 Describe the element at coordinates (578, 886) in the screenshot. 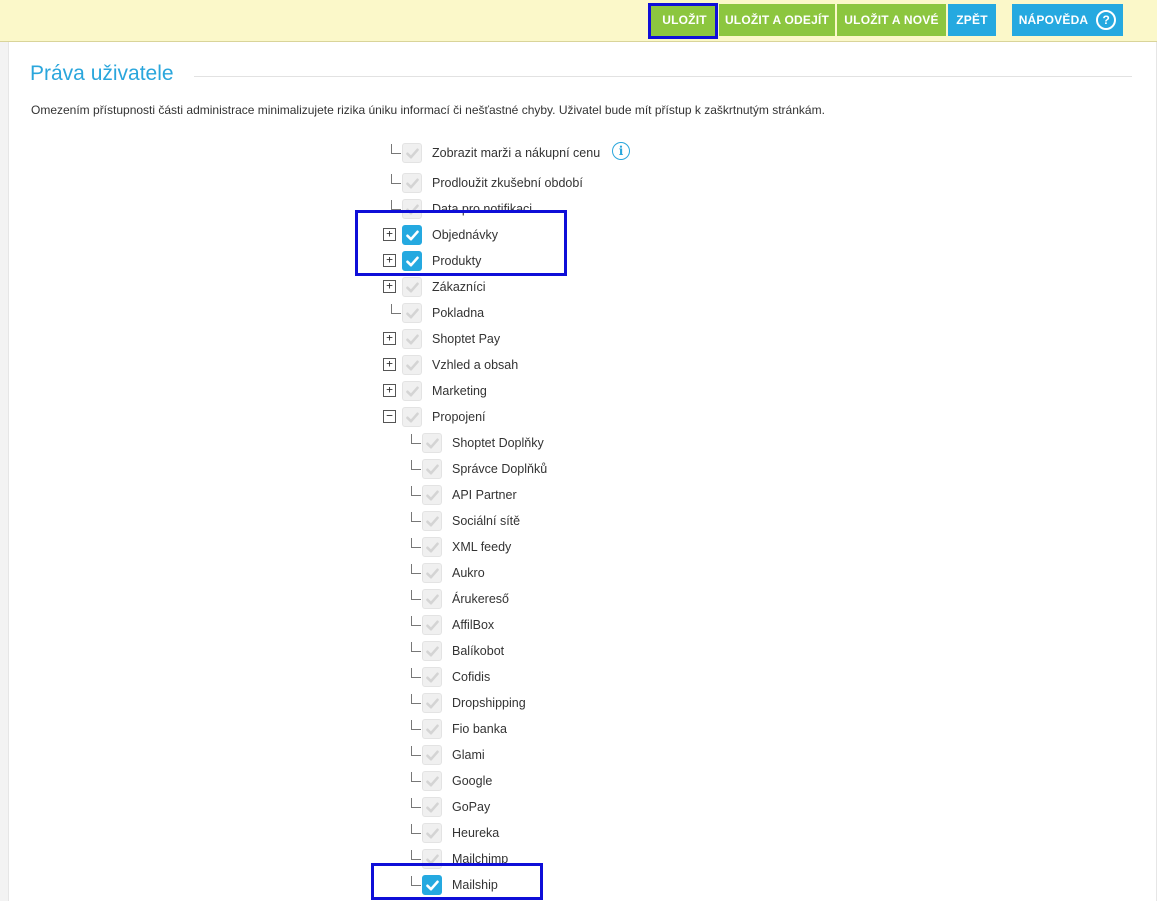

I see `tree-item: Mailship` at that location.